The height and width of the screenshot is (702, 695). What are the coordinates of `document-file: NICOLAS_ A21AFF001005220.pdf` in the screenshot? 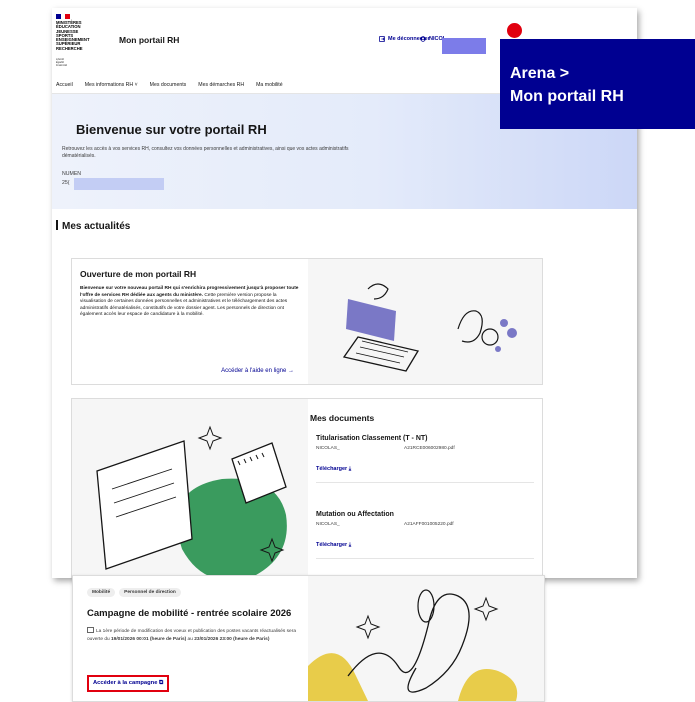 It's located at (425, 526).